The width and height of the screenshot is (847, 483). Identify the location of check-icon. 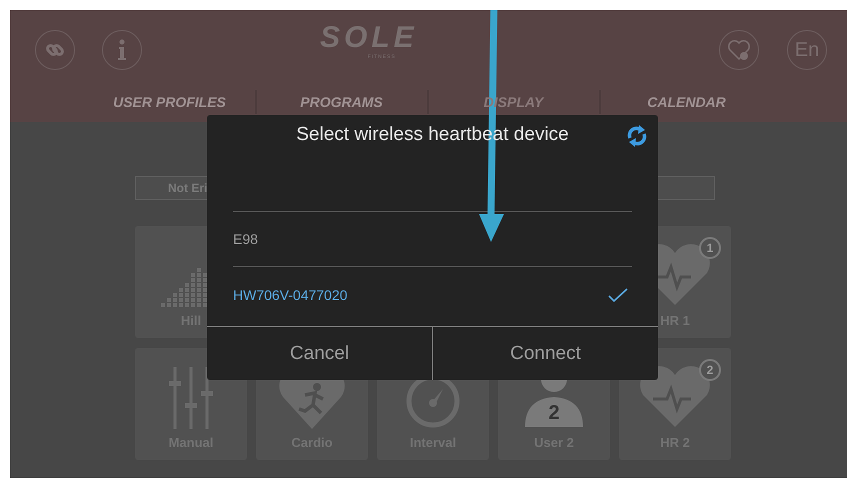
(618, 295).